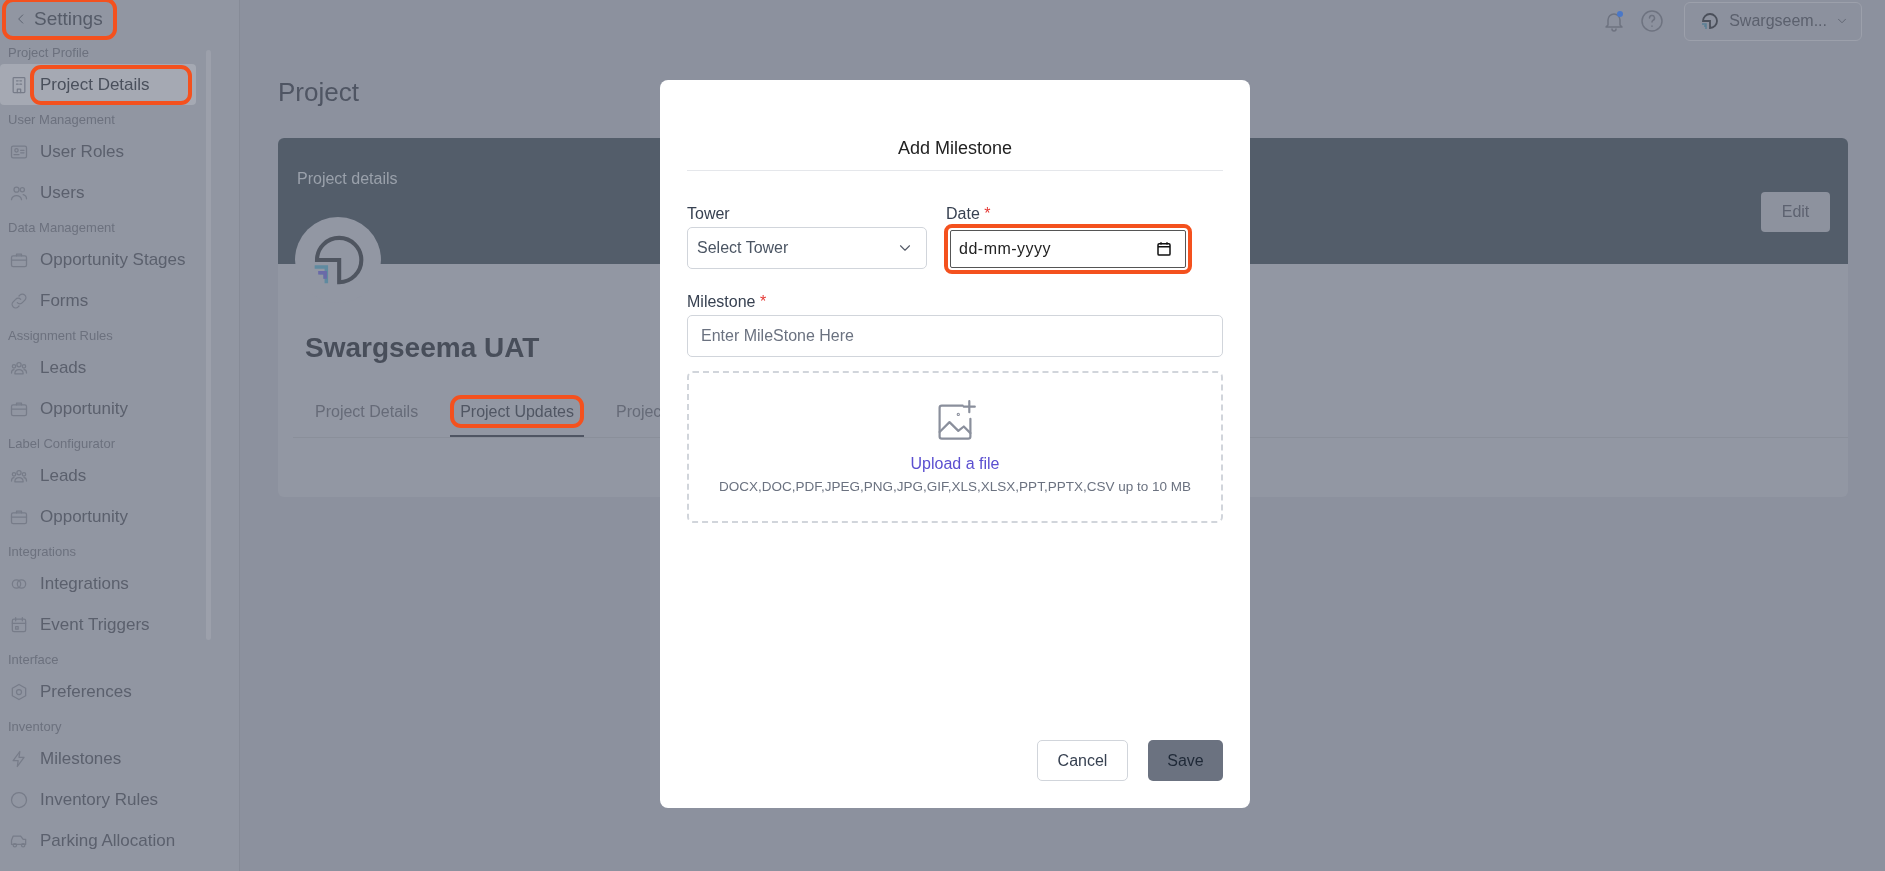 The image size is (1885, 871). What do you see at coordinates (347, 179) in the screenshot?
I see `card-header-label: Project details` at bounding box center [347, 179].